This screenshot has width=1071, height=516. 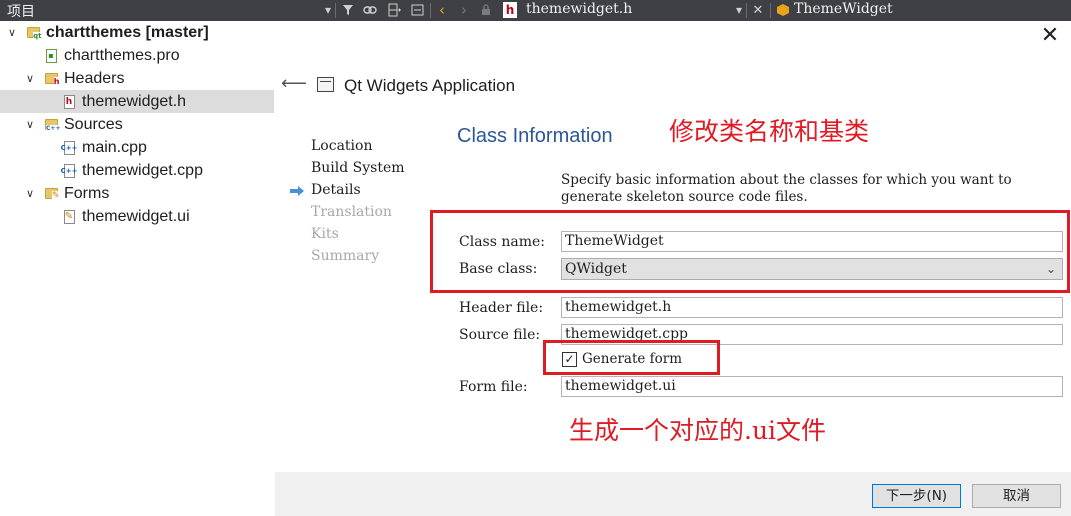 I want to click on link-icon, so click(x=370, y=10).